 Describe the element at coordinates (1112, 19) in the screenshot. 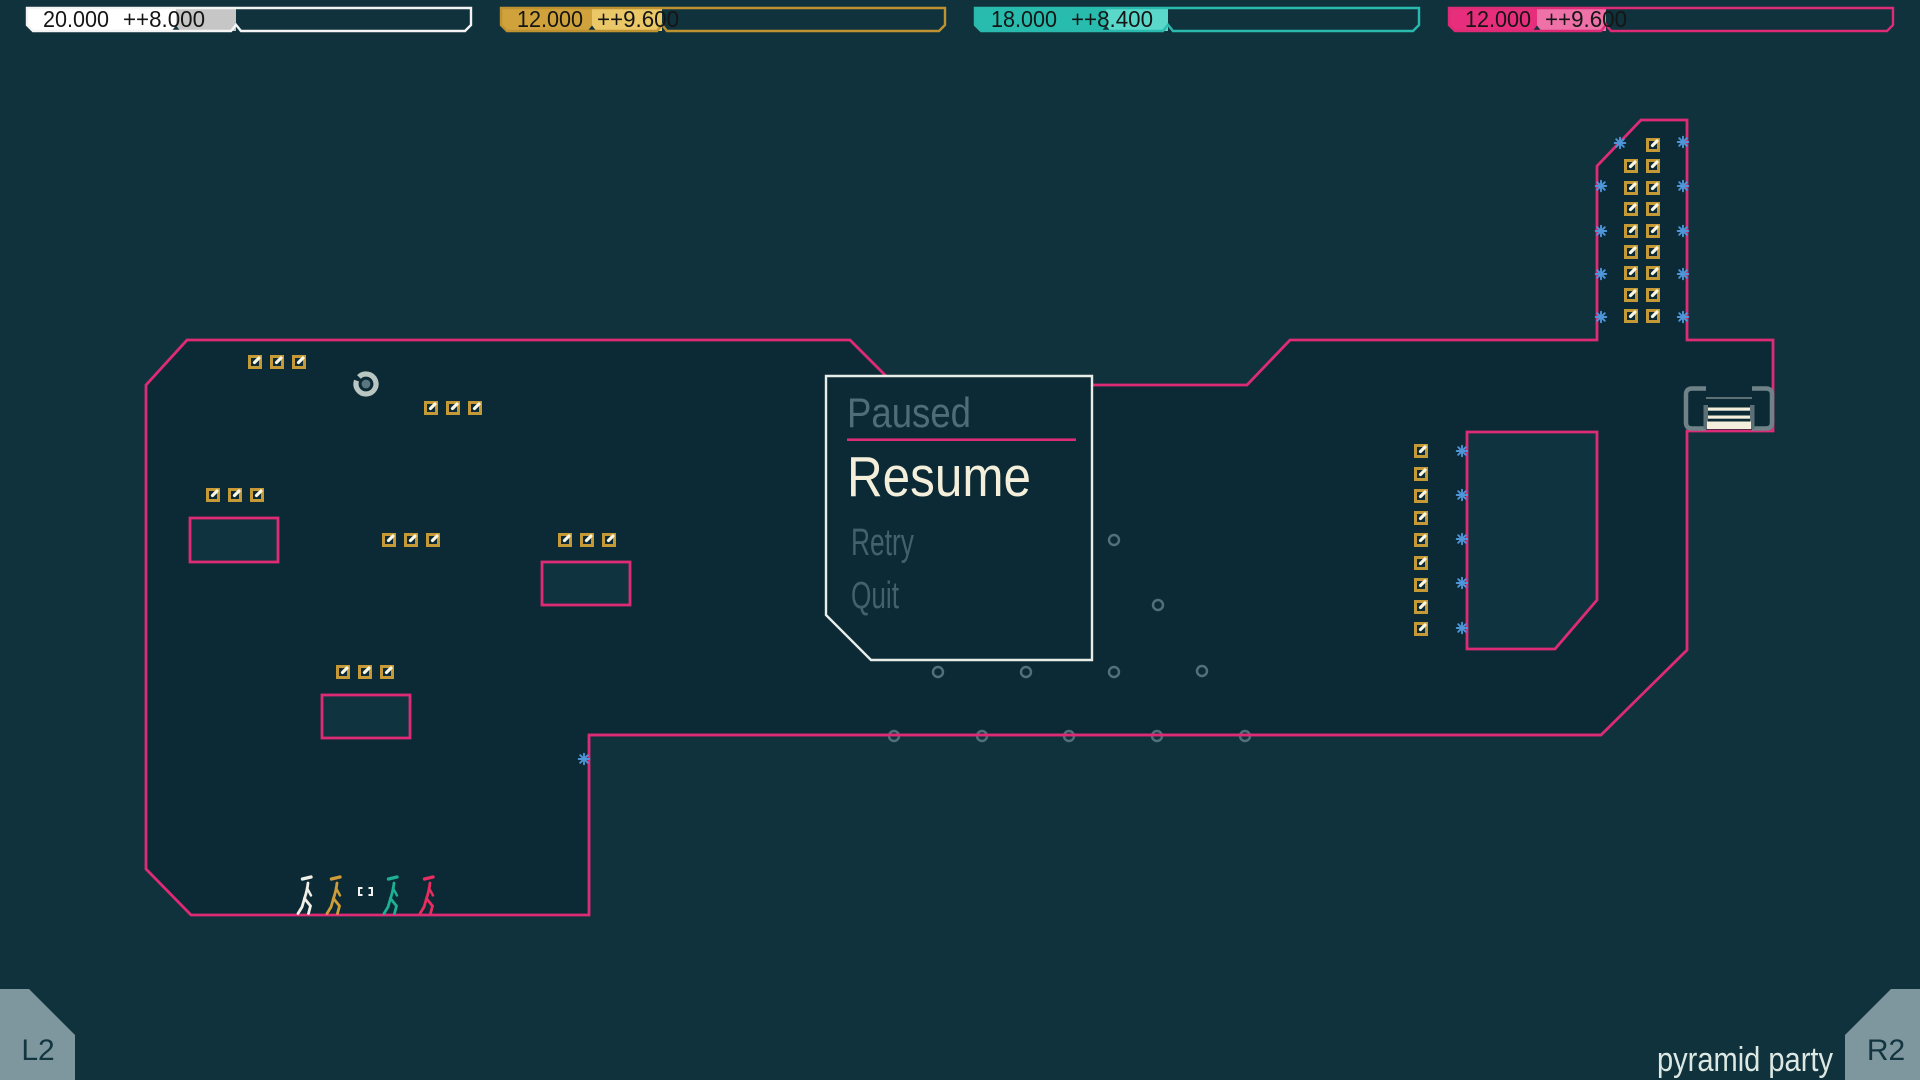

I see `svg-text: ++8.400` at that location.